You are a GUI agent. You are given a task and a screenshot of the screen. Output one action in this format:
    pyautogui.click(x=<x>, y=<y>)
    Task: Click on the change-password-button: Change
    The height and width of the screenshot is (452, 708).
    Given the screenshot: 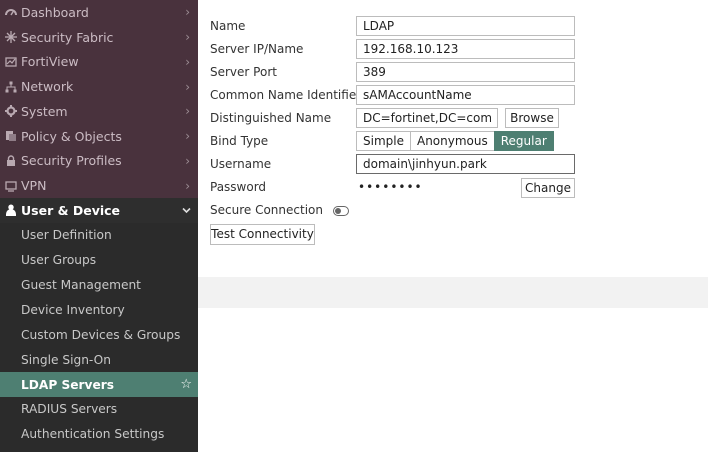 What is the action you would take?
    pyautogui.click(x=548, y=188)
    